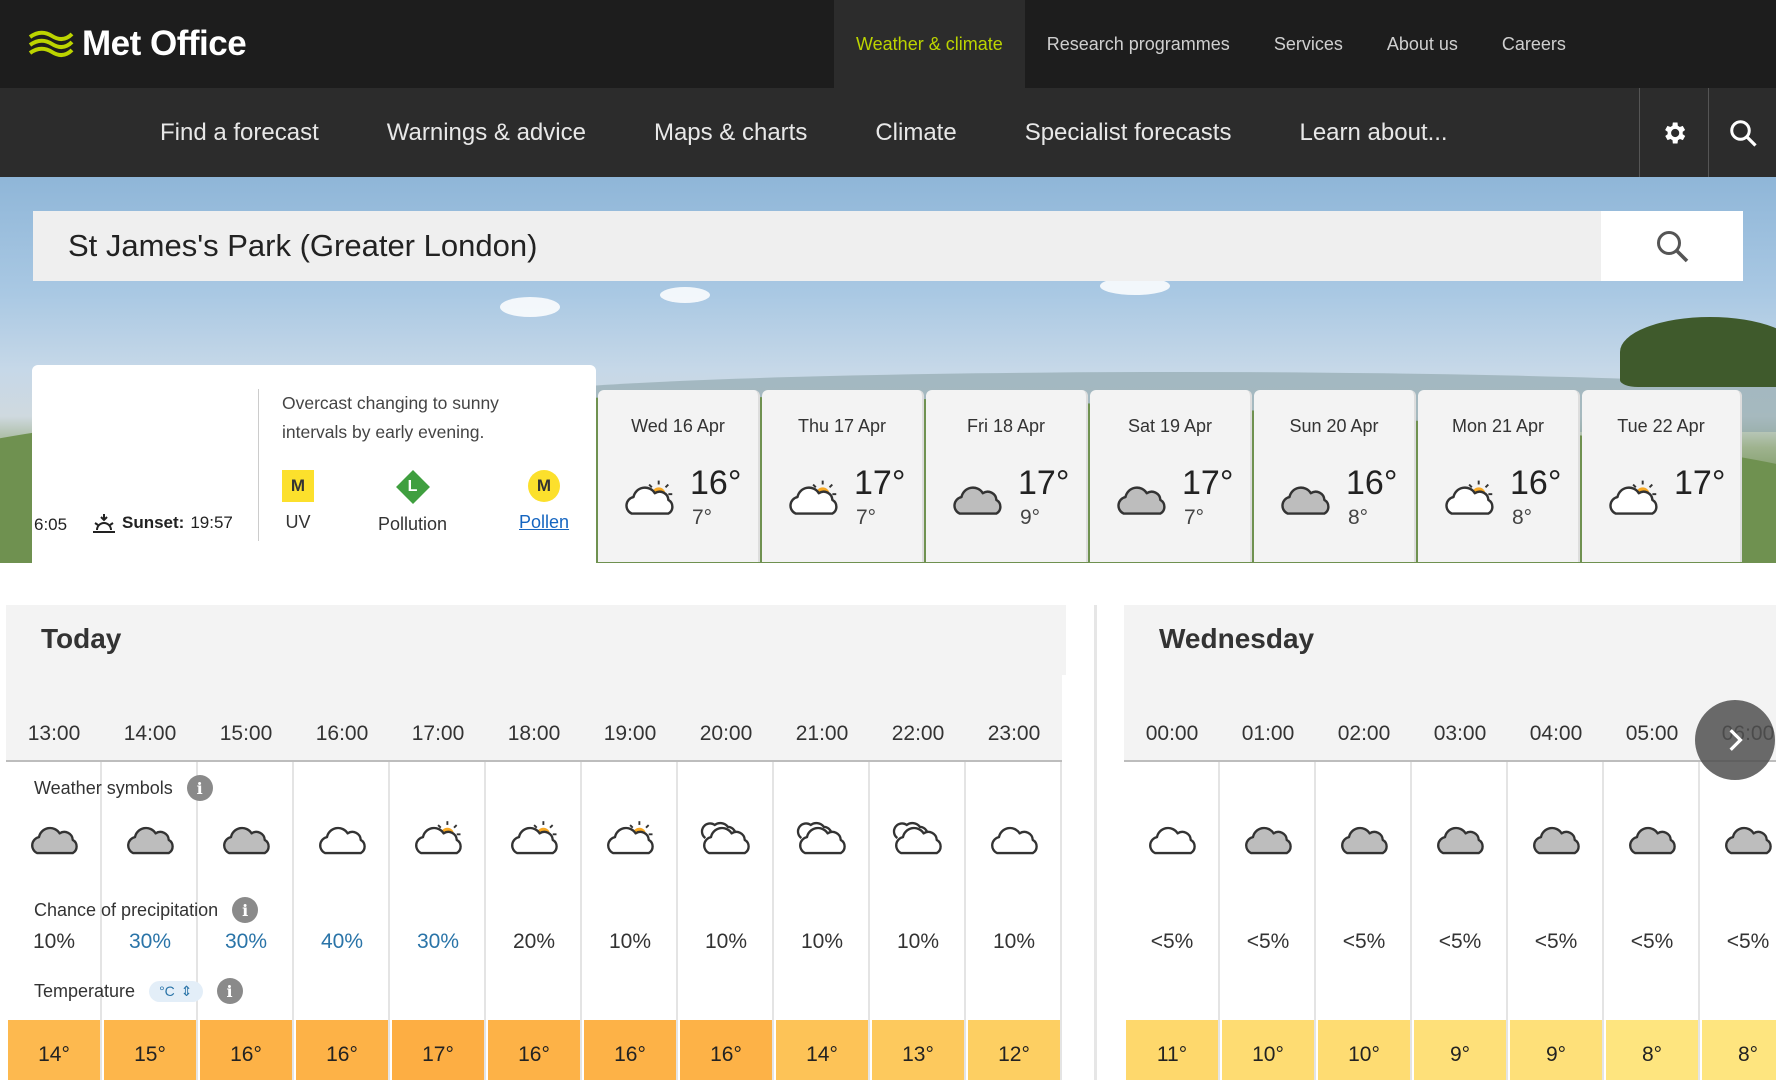 Image resolution: width=1776 pixels, height=1080 pixels. Describe the element at coordinates (1334, 426) in the screenshot. I see `day-name: Sun 20 Apr` at that location.